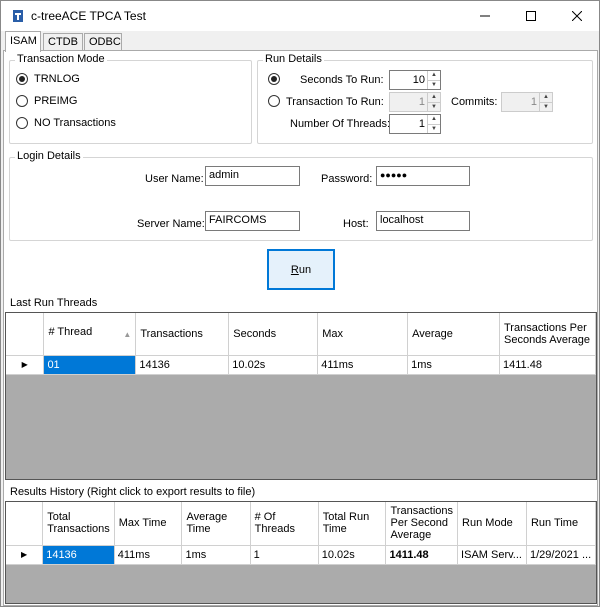 This screenshot has height=607, width=600. Describe the element at coordinates (305, 269) in the screenshot. I see `run-button-label: un` at that location.